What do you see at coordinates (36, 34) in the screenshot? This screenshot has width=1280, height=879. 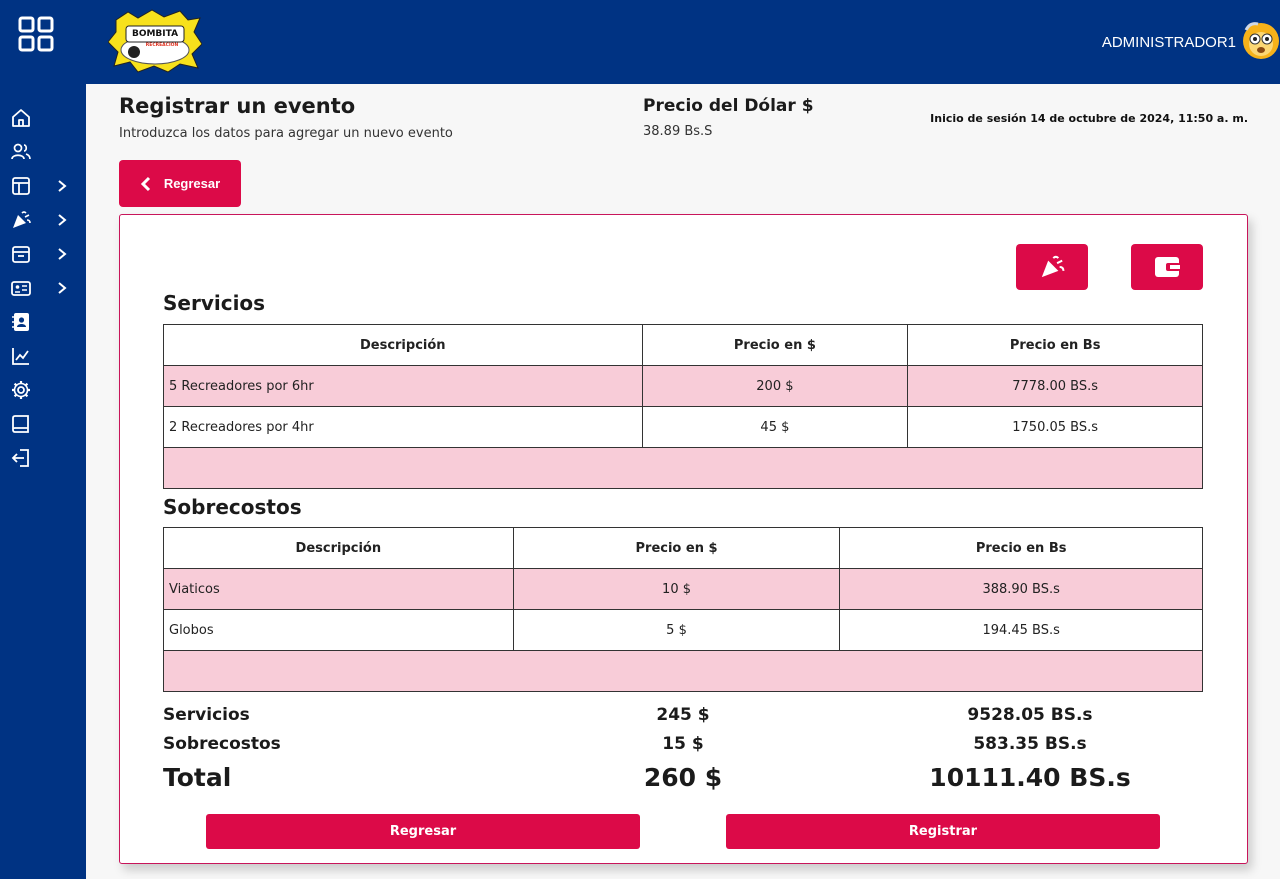 I see `apps-grid-icon` at bounding box center [36, 34].